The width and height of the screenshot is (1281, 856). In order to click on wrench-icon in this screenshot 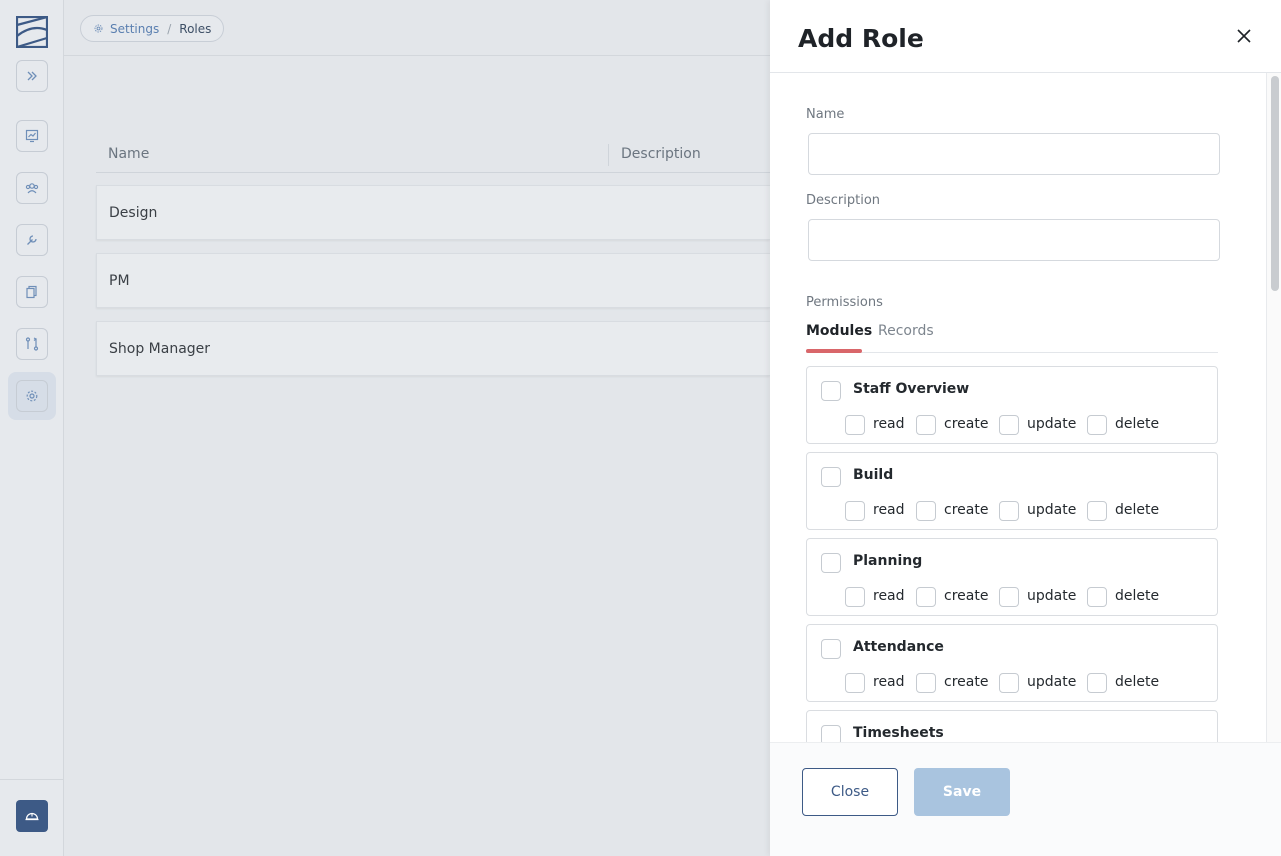, I will do `click(32, 240)`.